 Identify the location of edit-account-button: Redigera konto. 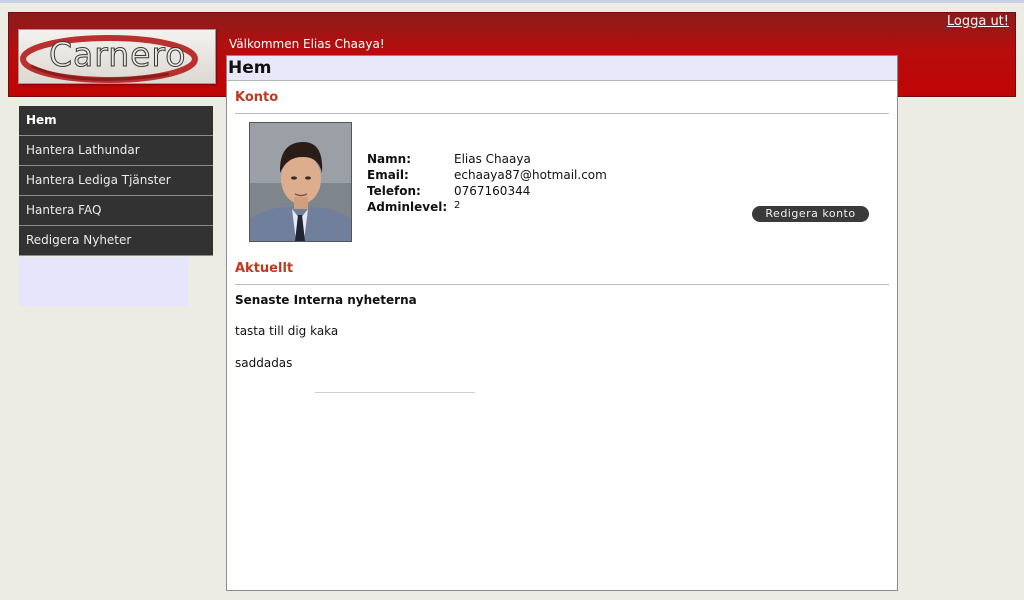
(810, 214).